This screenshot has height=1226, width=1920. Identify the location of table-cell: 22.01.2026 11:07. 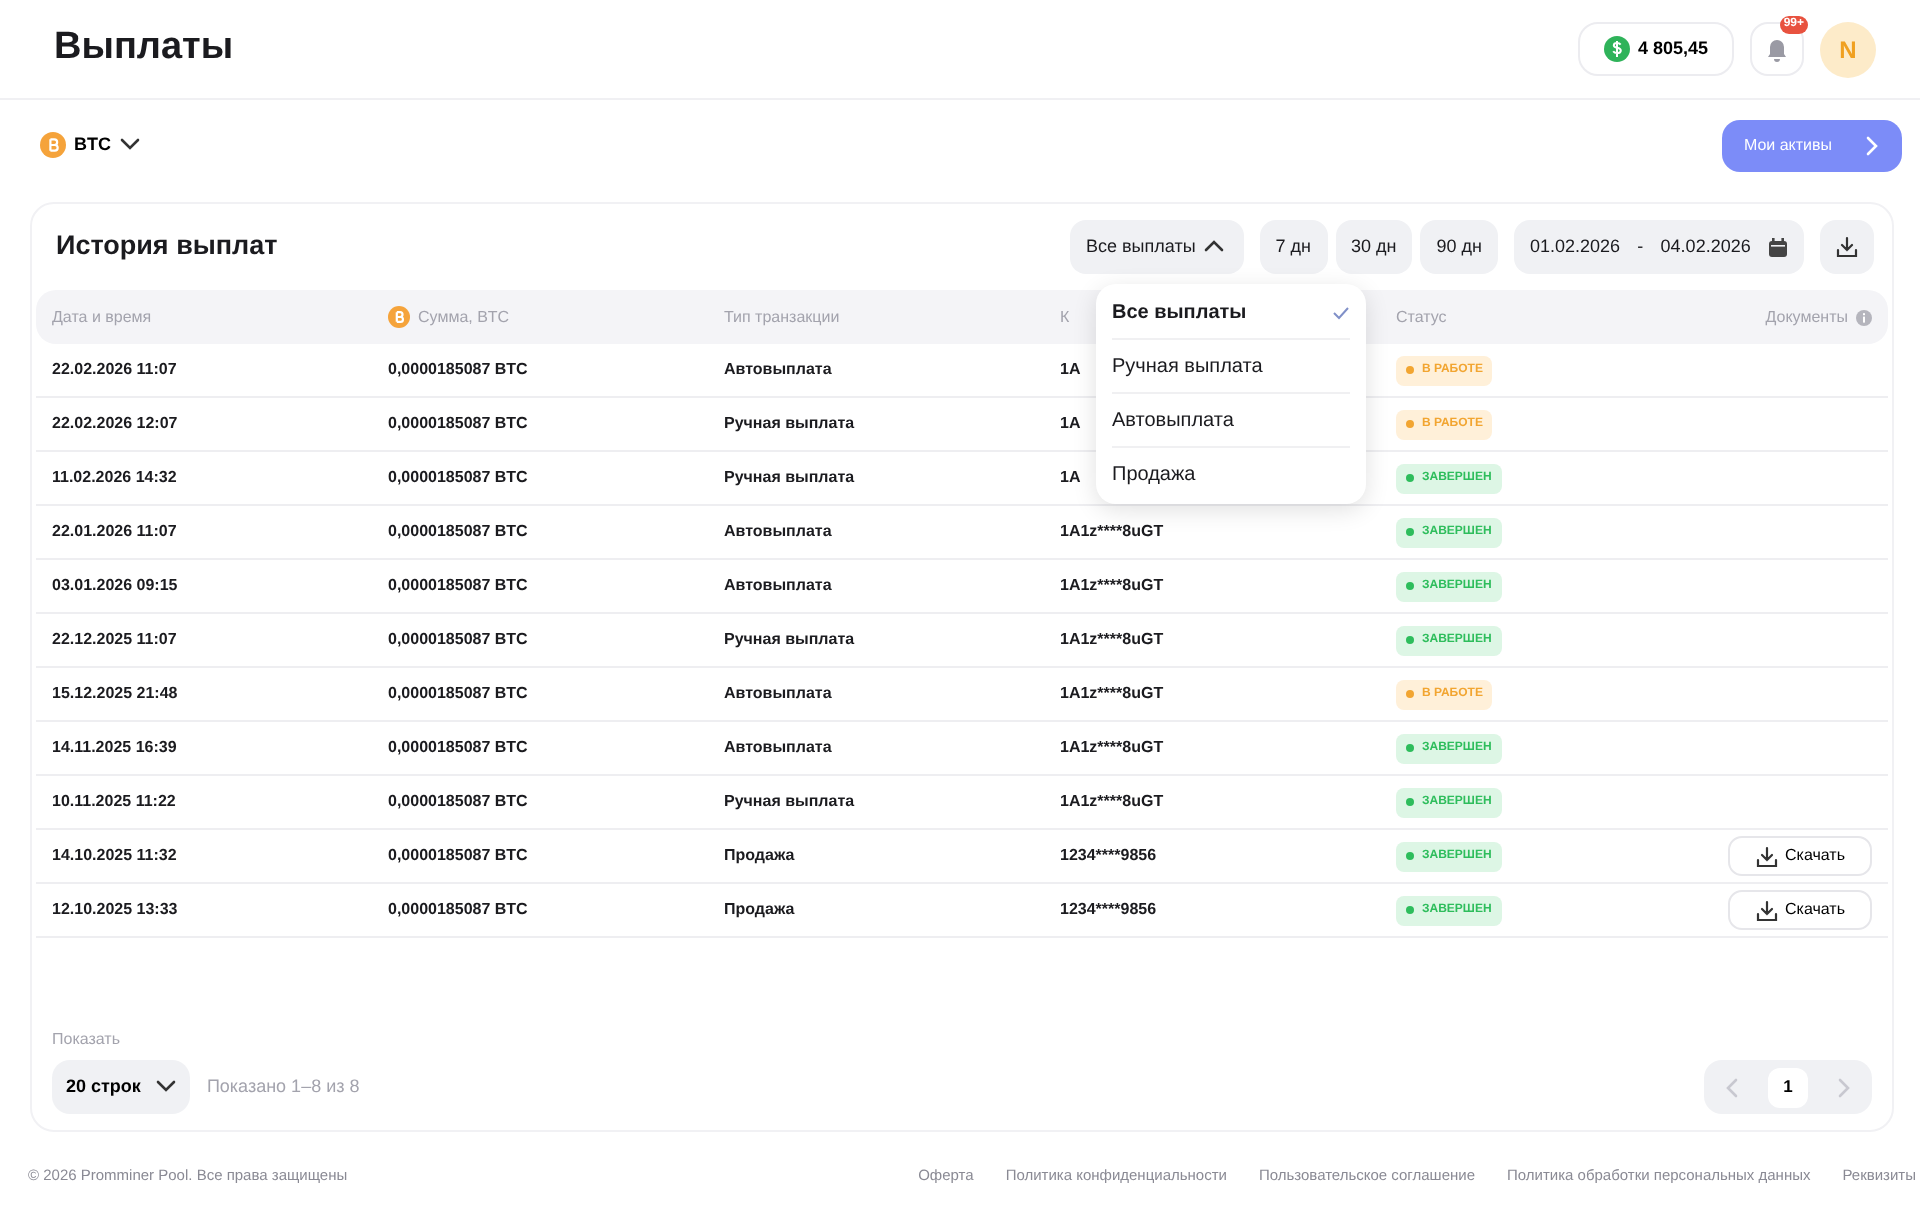
(114, 531).